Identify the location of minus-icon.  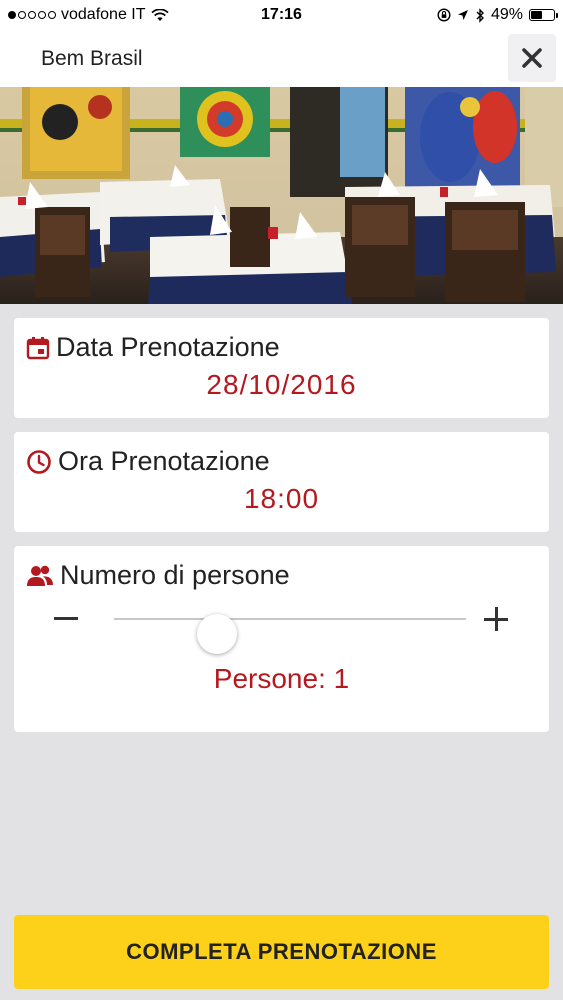
(66, 618).